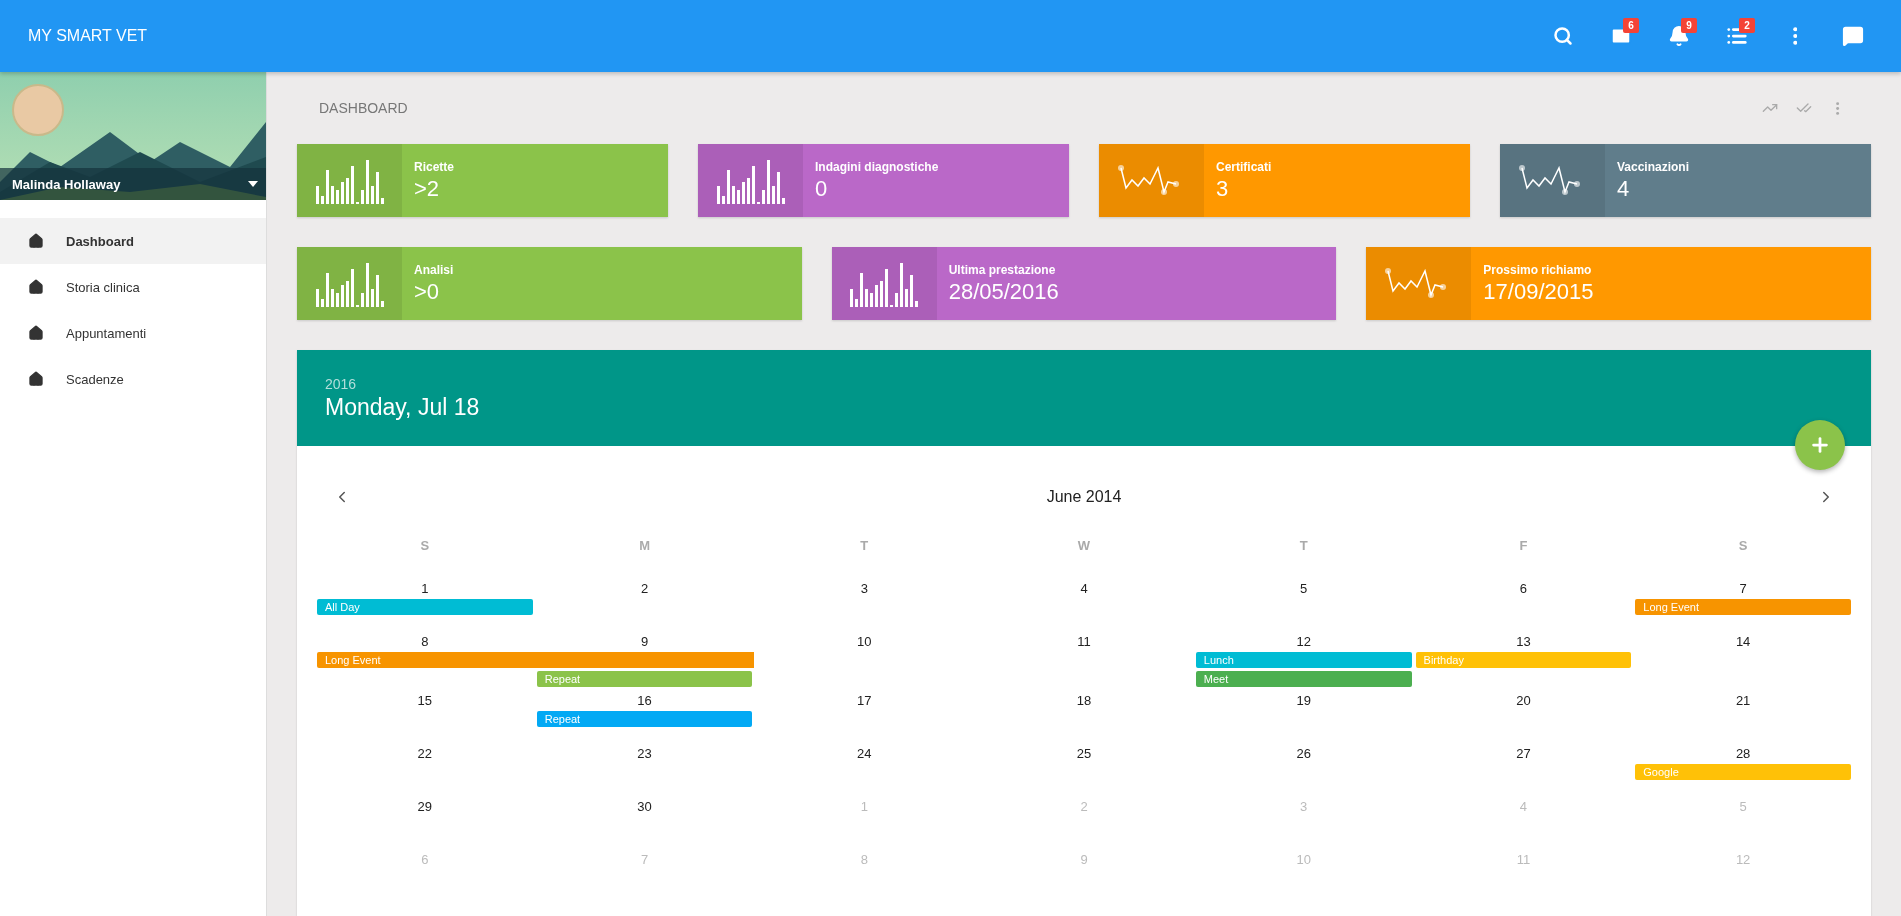  What do you see at coordinates (425, 641) in the screenshot?
I see `day-number: 8` at bounding box center [425, 641].